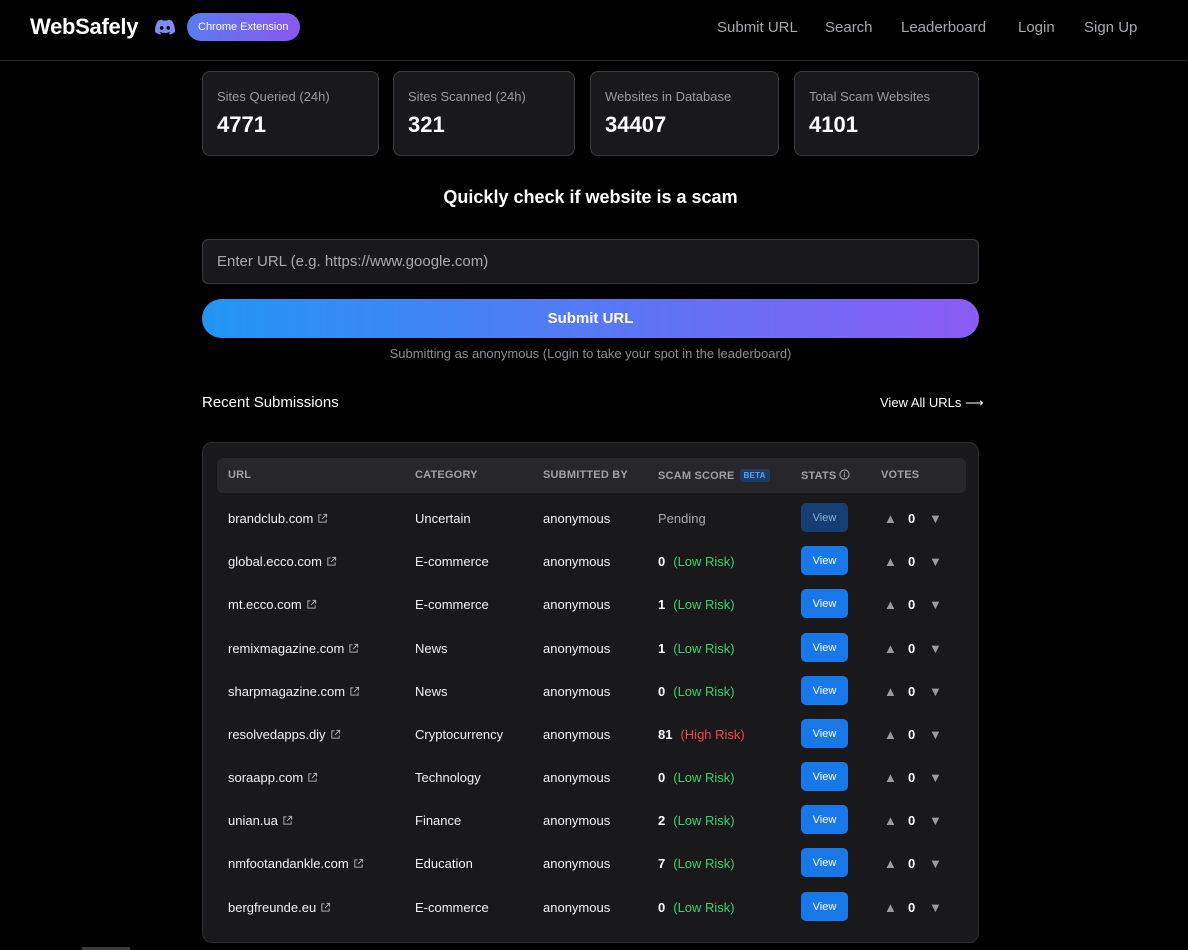  I want to click on url-link: resolvedapps.diy, so click(277, 734).